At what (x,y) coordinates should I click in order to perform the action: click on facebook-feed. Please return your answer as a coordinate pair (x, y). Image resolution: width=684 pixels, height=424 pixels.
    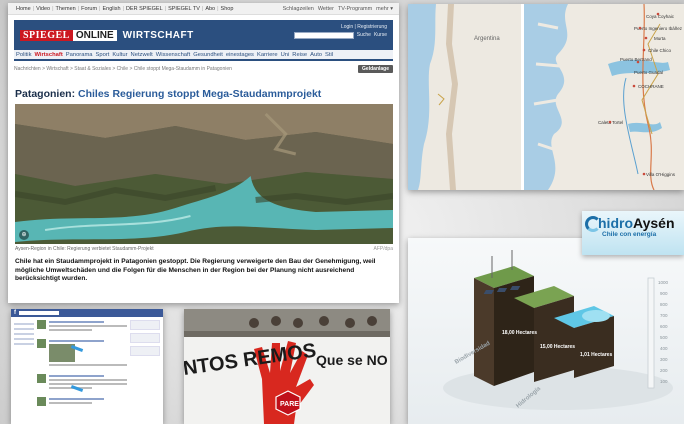
    Looking at the image, I should click on (82, 366).